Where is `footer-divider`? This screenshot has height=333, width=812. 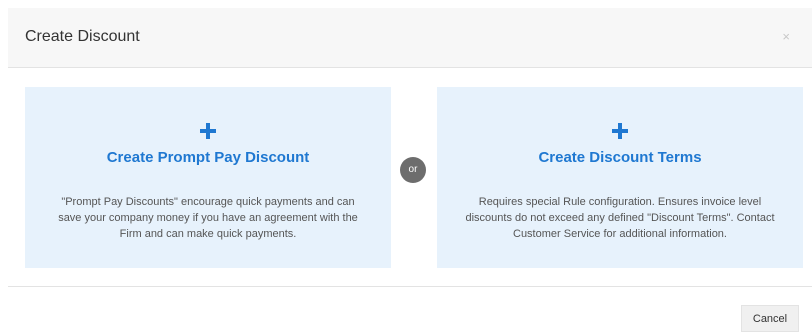 footer-divider is located at coordinates (410, 286).